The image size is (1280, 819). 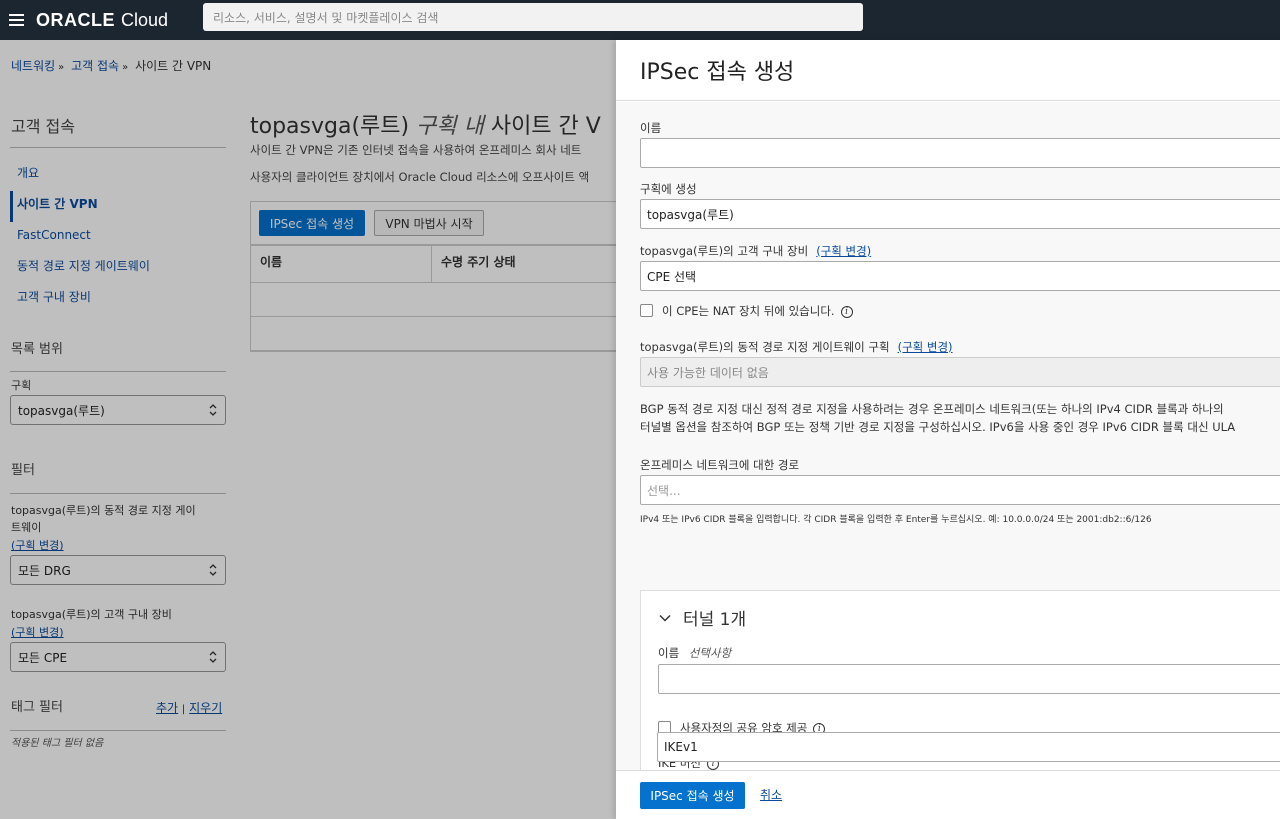 I want to click on cancel-link: 취소, so click(x=771, y=794).